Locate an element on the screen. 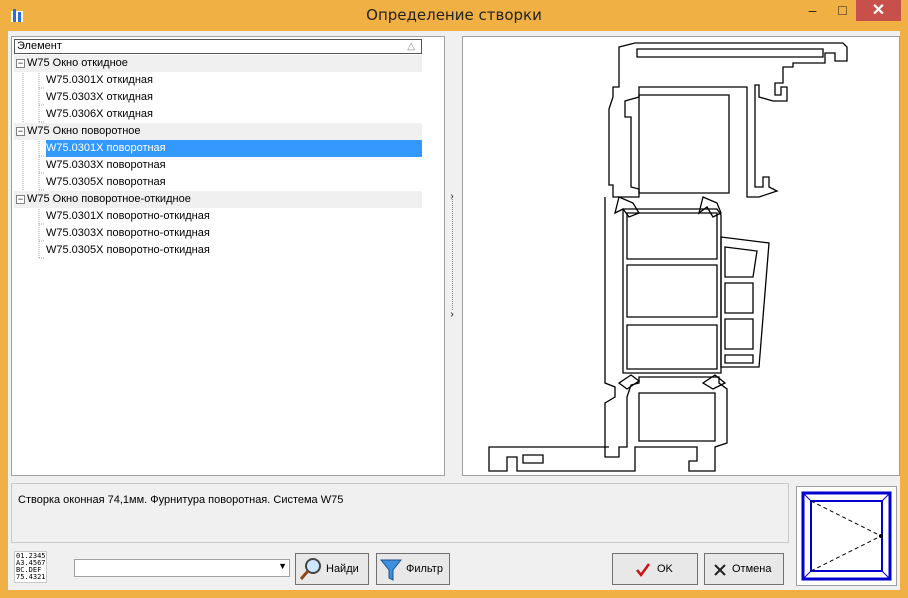 Image resolution: width=908 pixels, height=598 pixels. panel-splitter: › › is located at coordinates (453, 253).